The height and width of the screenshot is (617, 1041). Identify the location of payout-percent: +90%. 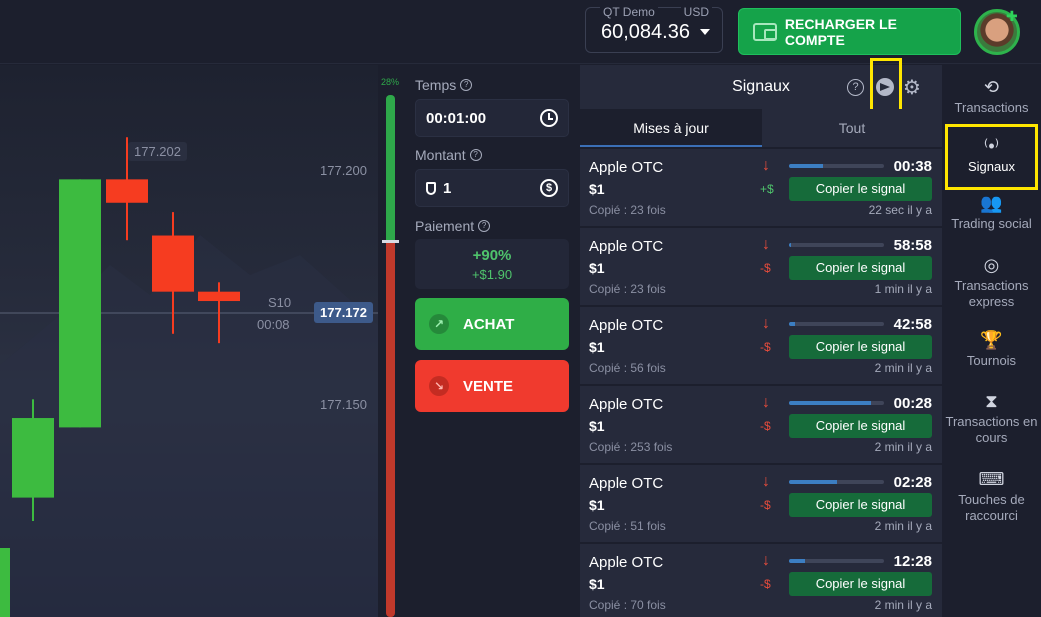
(492, 255).